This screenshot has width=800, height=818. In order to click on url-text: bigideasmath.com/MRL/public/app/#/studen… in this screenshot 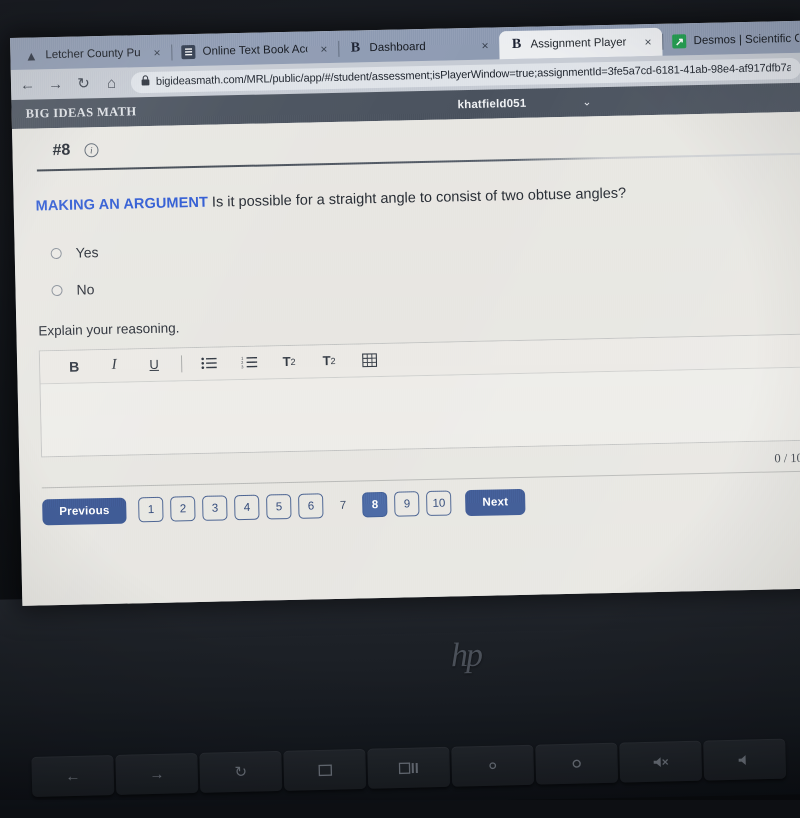, I will do `click(473, 74)`.